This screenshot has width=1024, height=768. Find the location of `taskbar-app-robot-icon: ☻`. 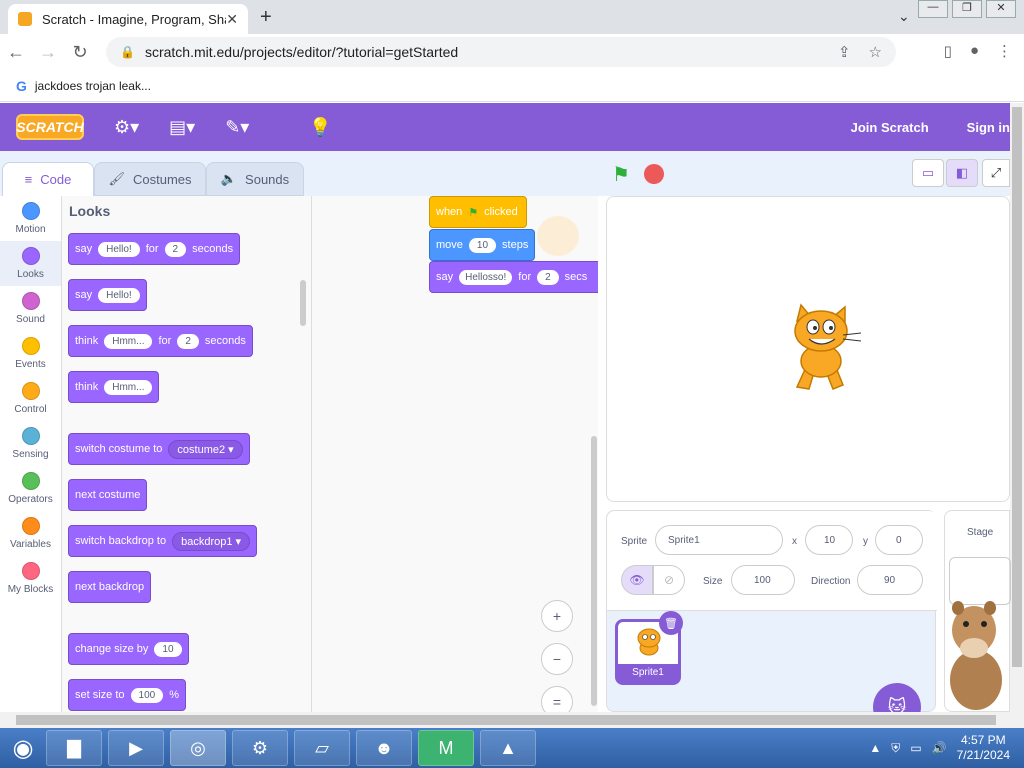

taskbar-app-robot-icon: ☻ is located at coordinates (384, 748).